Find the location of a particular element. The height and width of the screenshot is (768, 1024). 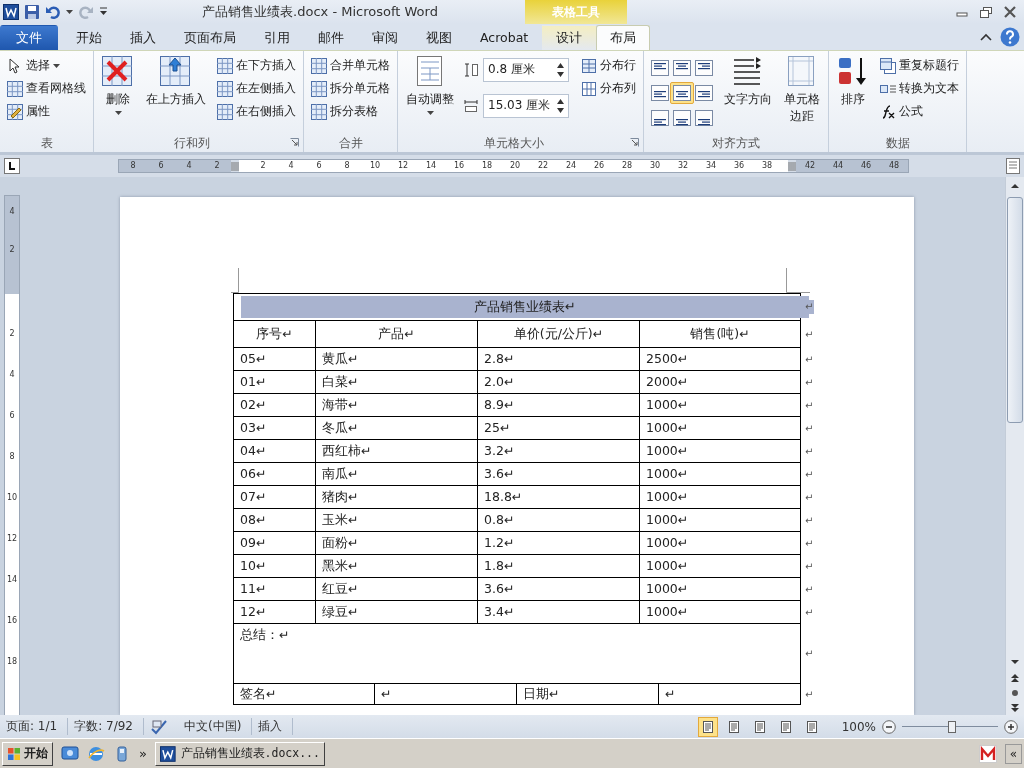

ribbon-tab: 布局 is located at coordinates (623, 37).